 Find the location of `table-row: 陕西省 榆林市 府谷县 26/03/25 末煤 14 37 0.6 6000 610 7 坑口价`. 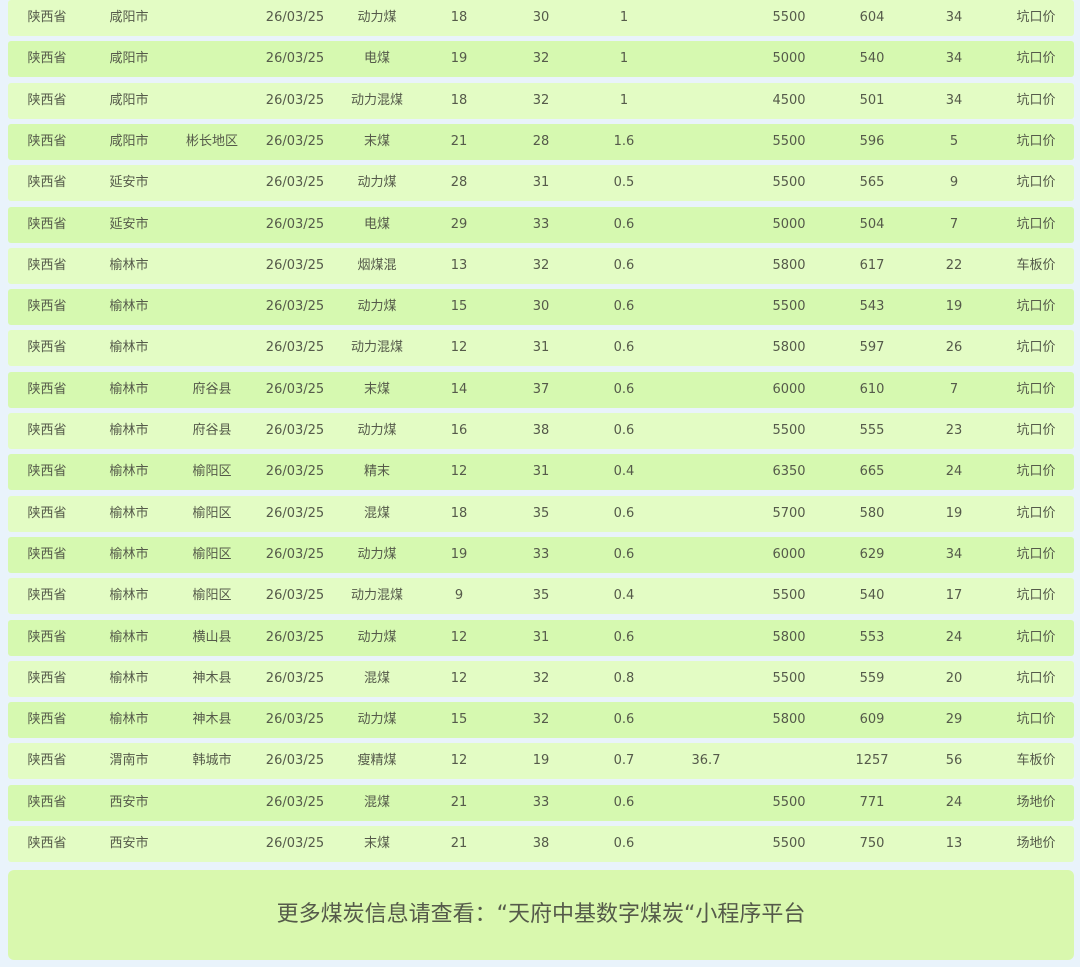

table-row: 陕西省 榆林市 府谷县 26/03/25 末煤 14 37 0.6 6000 610 7 坑口价 is located at coordinates (541, 389).